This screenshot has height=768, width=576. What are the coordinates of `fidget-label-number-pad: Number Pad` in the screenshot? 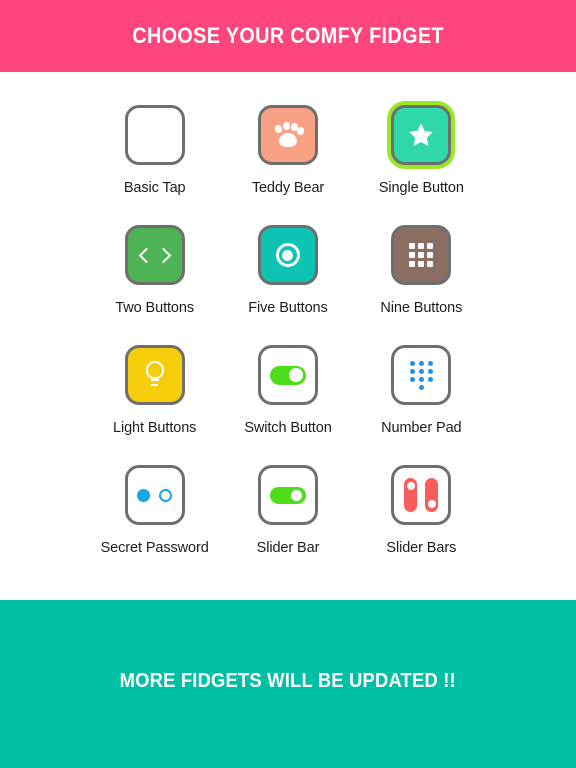 It's located at (421, 428).